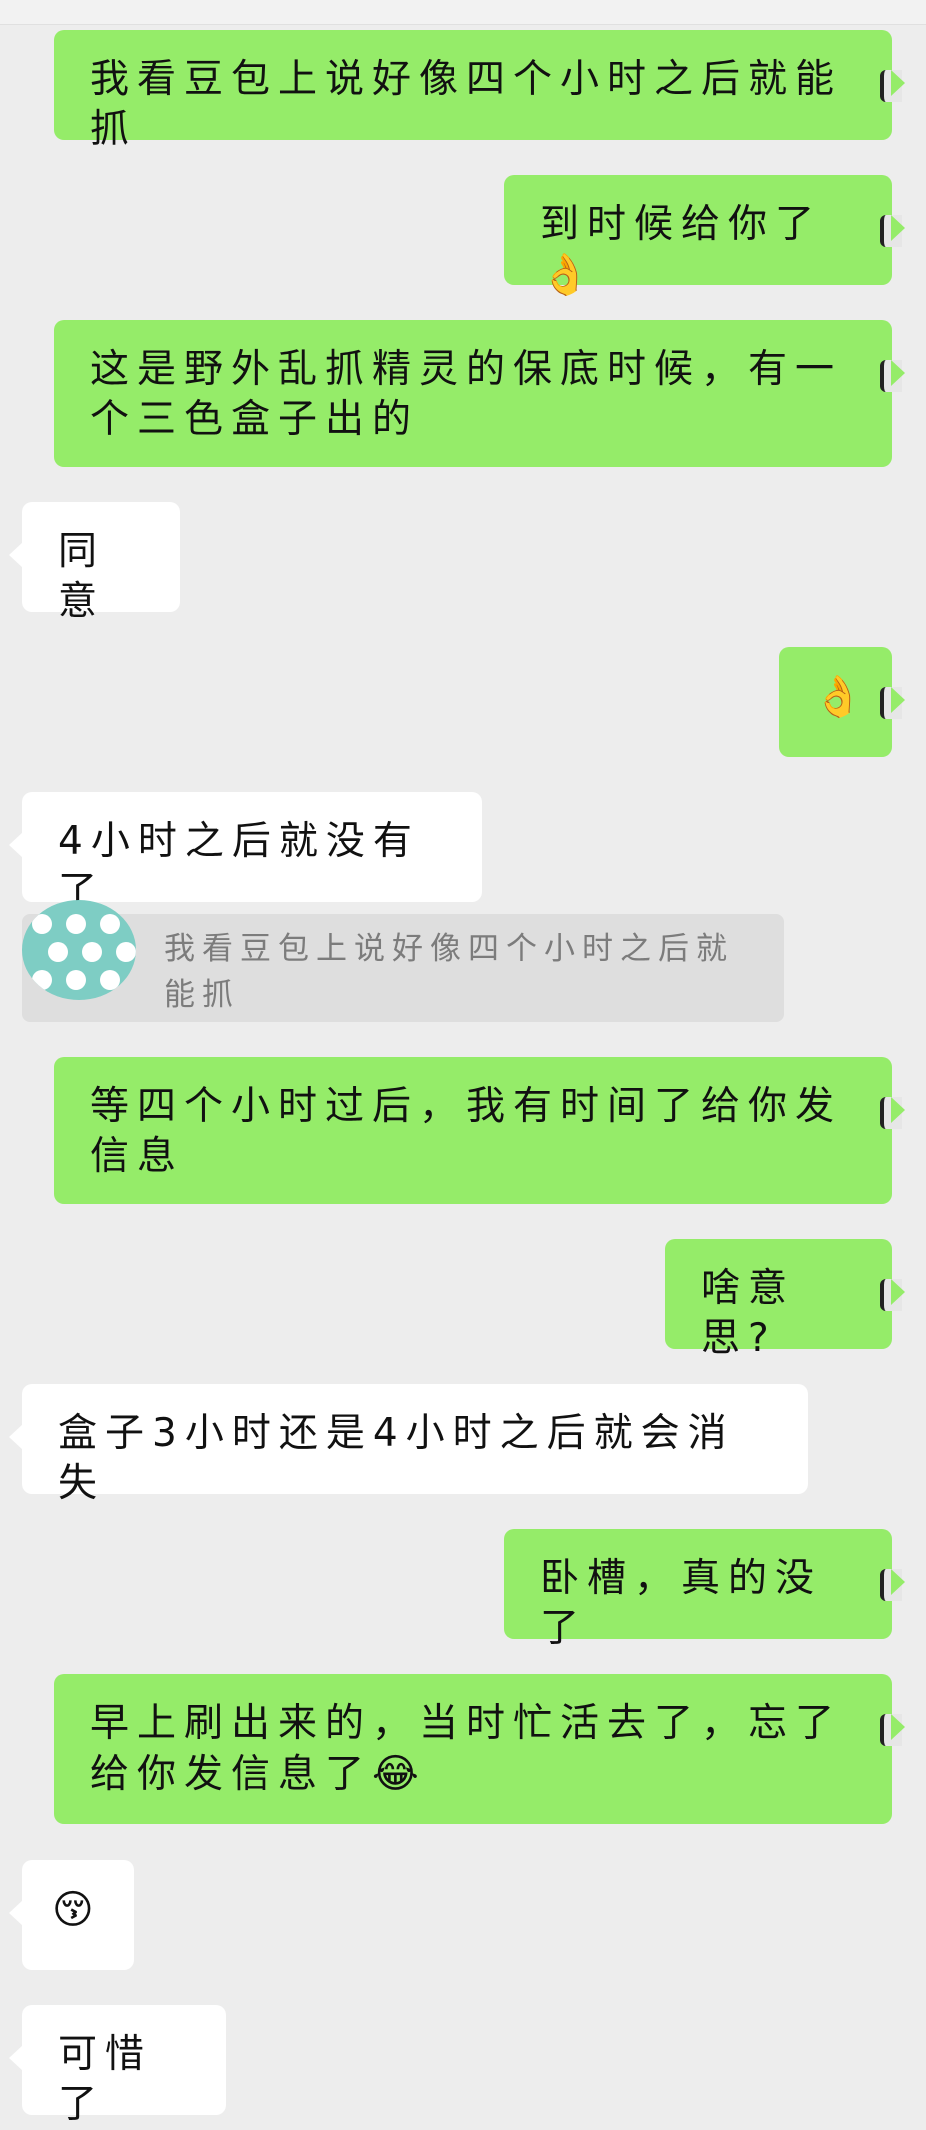  What do you see at coordinates (681, 1603) in the screenshot?
I see `message-text: 卧槽，真的没了` at bounding box center [681, 1603].